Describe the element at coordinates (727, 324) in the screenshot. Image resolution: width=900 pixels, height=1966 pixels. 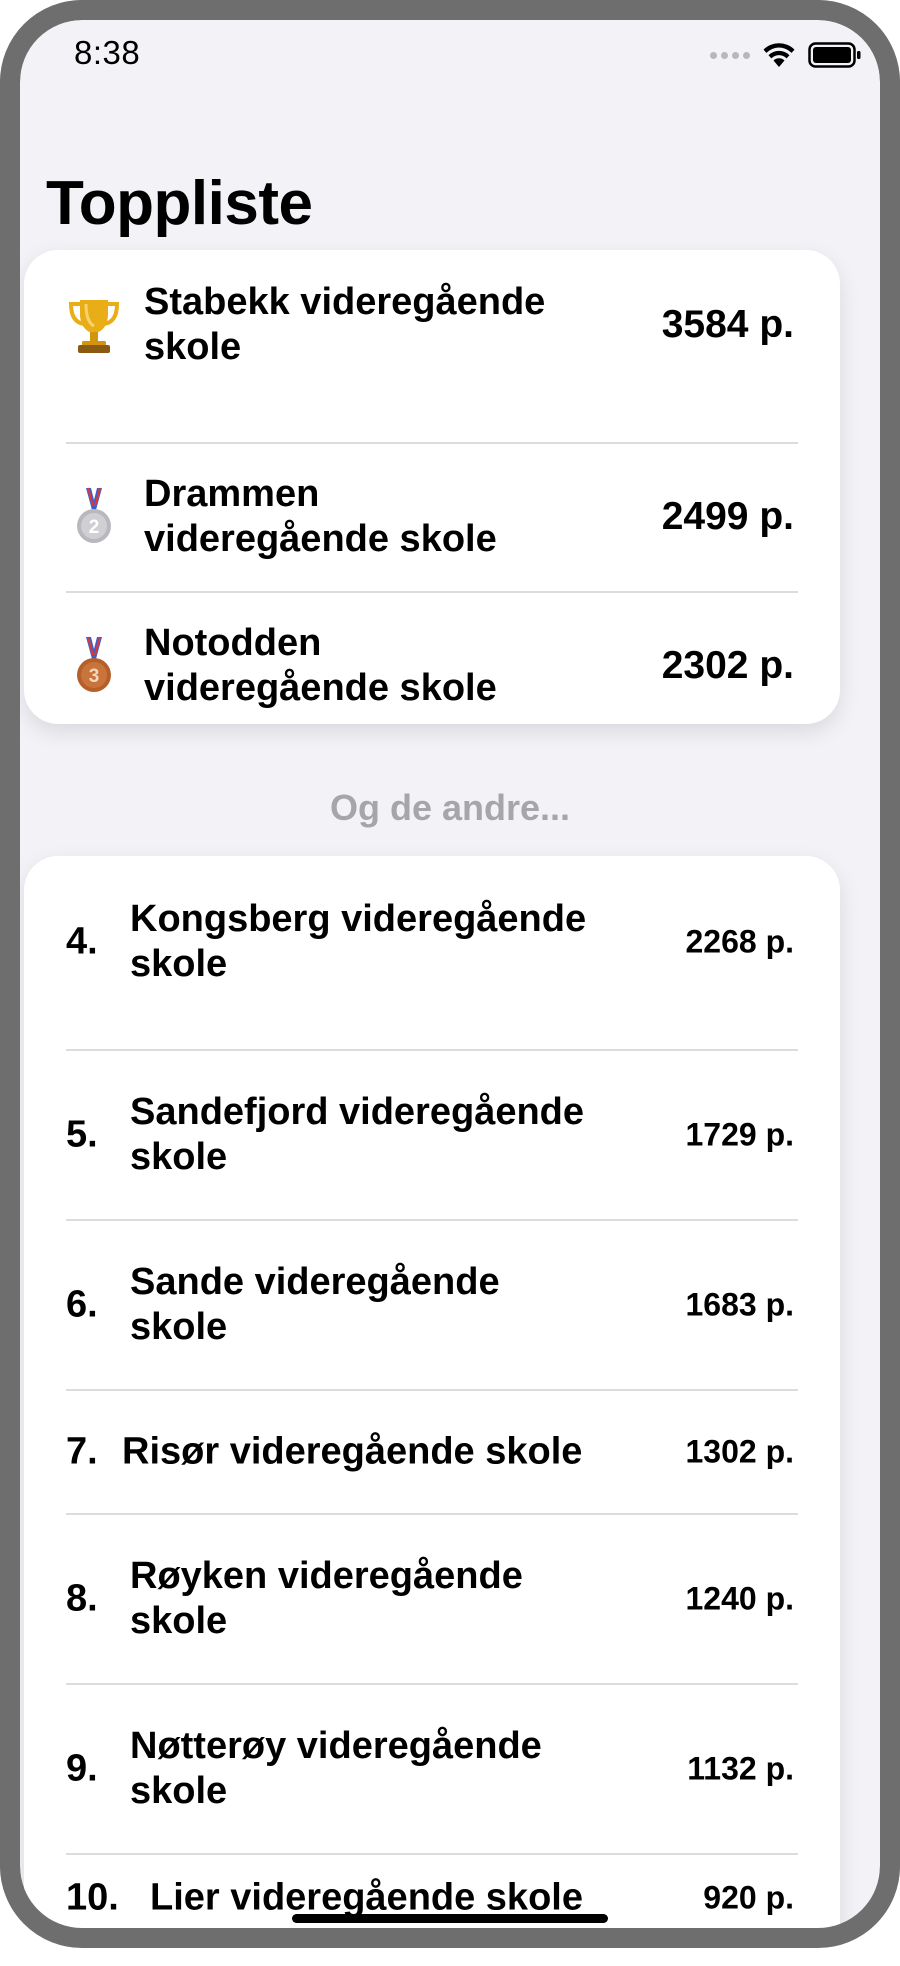
I see `school-points: 3584 p.` at that location.